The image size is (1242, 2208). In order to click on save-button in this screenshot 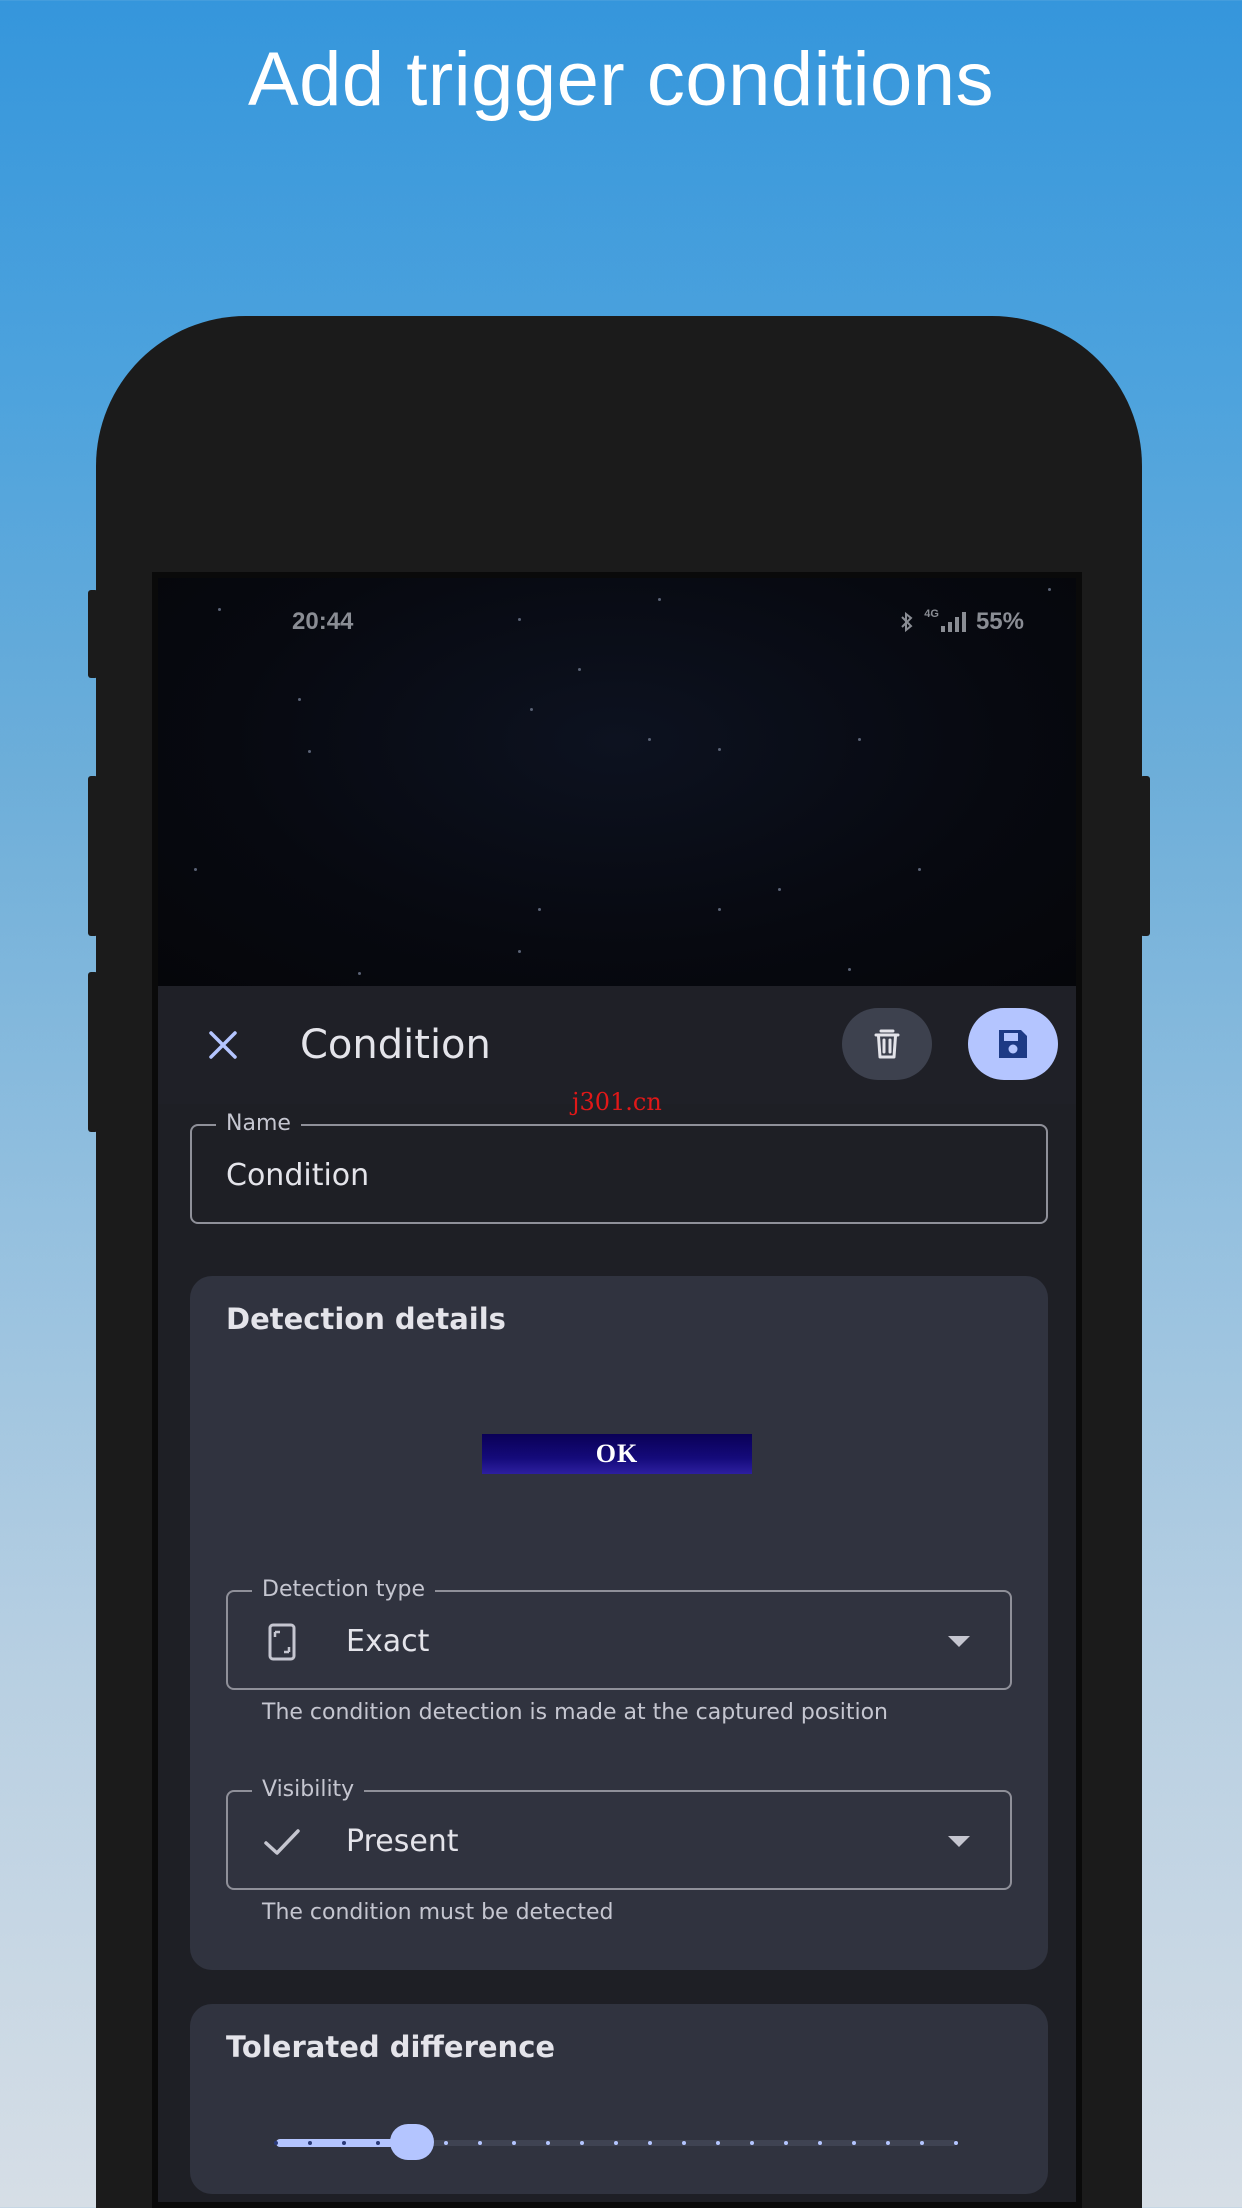, I will do `click(1013, 1044)`.